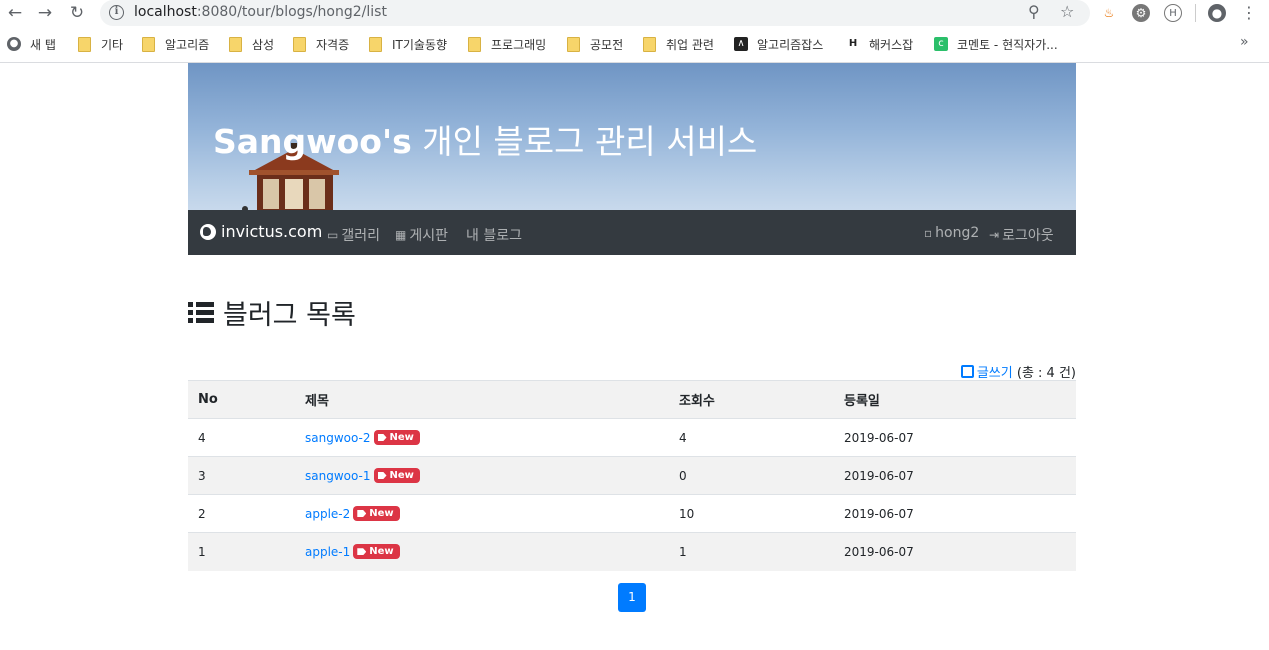 This screenshot has width=1269, height=650. Describe the element at coordinates (1046, 373) in the screenshot. I see `total-count: (총 : 4 건)` at that location.